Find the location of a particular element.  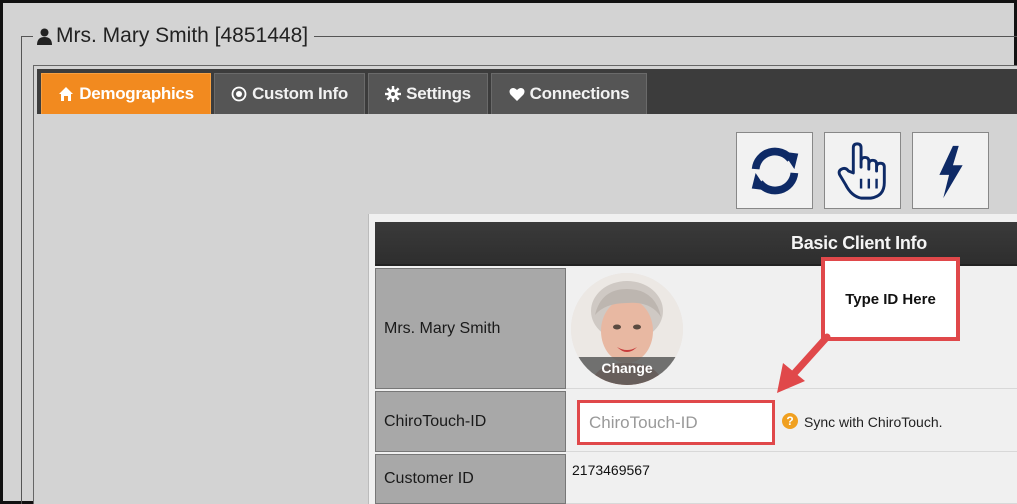

home-icon is located at coordinates (66, 94).